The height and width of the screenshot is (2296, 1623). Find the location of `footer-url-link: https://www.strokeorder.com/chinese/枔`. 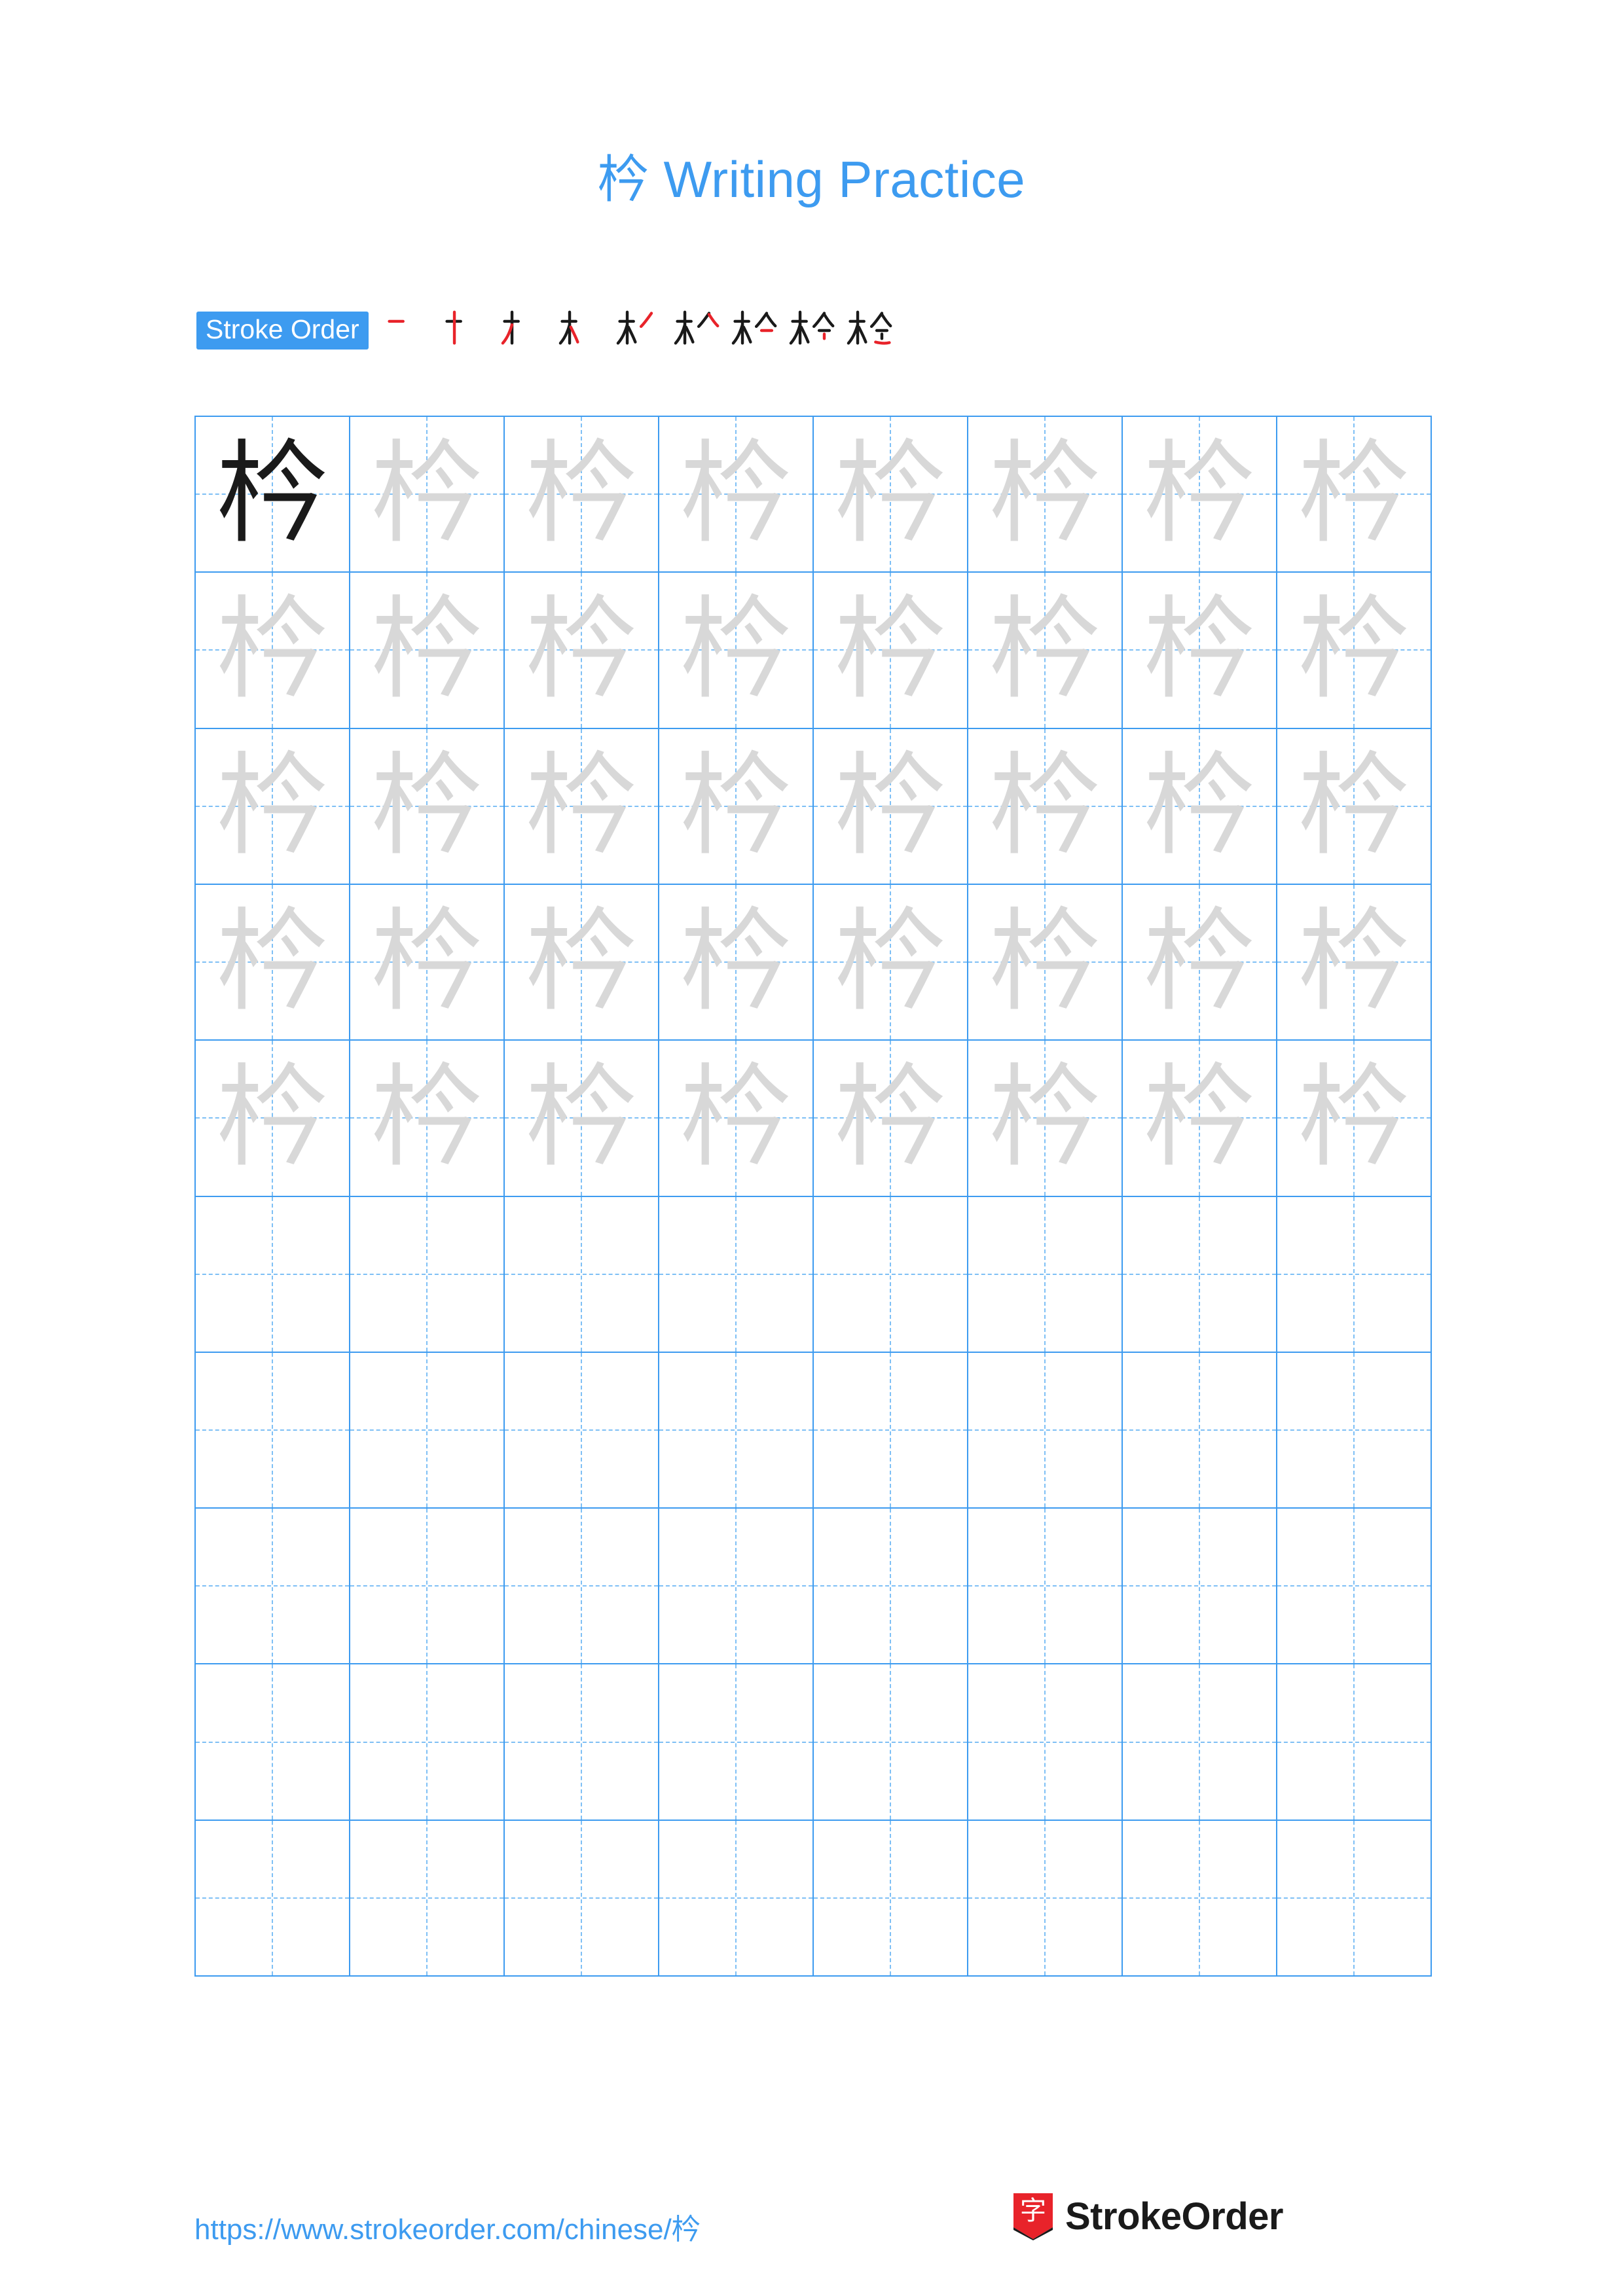

footer-url-link: https://www.strokeorder.com/chinese/枔 is located at coordinates (447, 2227).